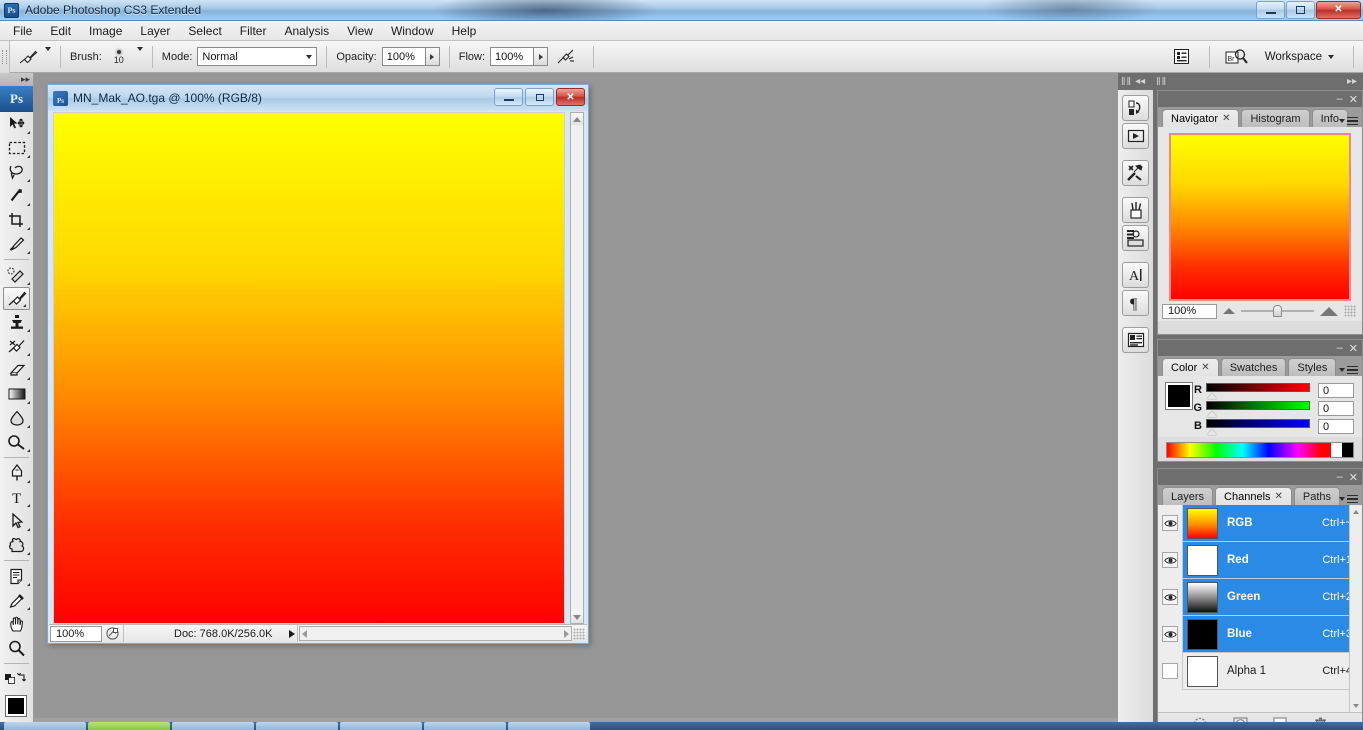 The height and width of the screenshot is (730, 1363). What do you see at coordinates (22, 31) in the screenshot?
I see `menu-file: File` at bounding box center [22, 31].